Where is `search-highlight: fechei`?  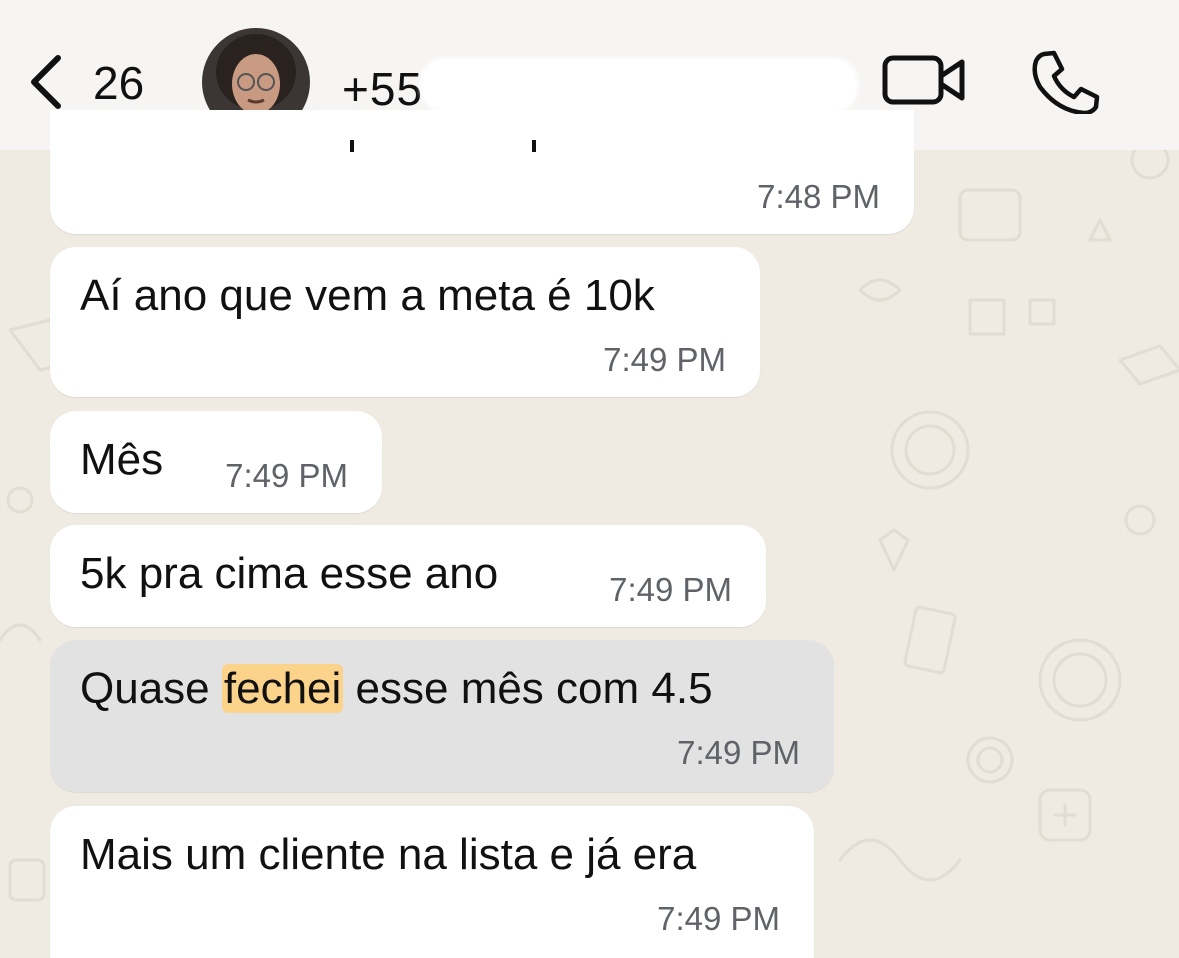
search-highlight: fechei is located at coordinates (282, 688).